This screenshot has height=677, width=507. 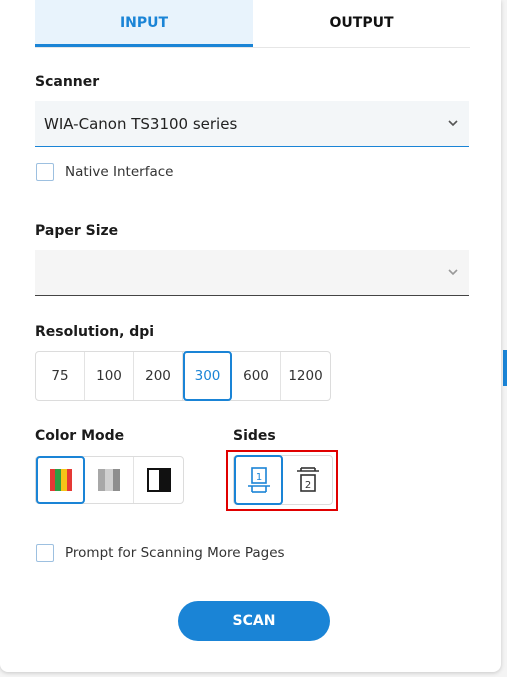 I want to click on scanner-select: WIA-Canon TS3100 series, so click(x=252, y=124).